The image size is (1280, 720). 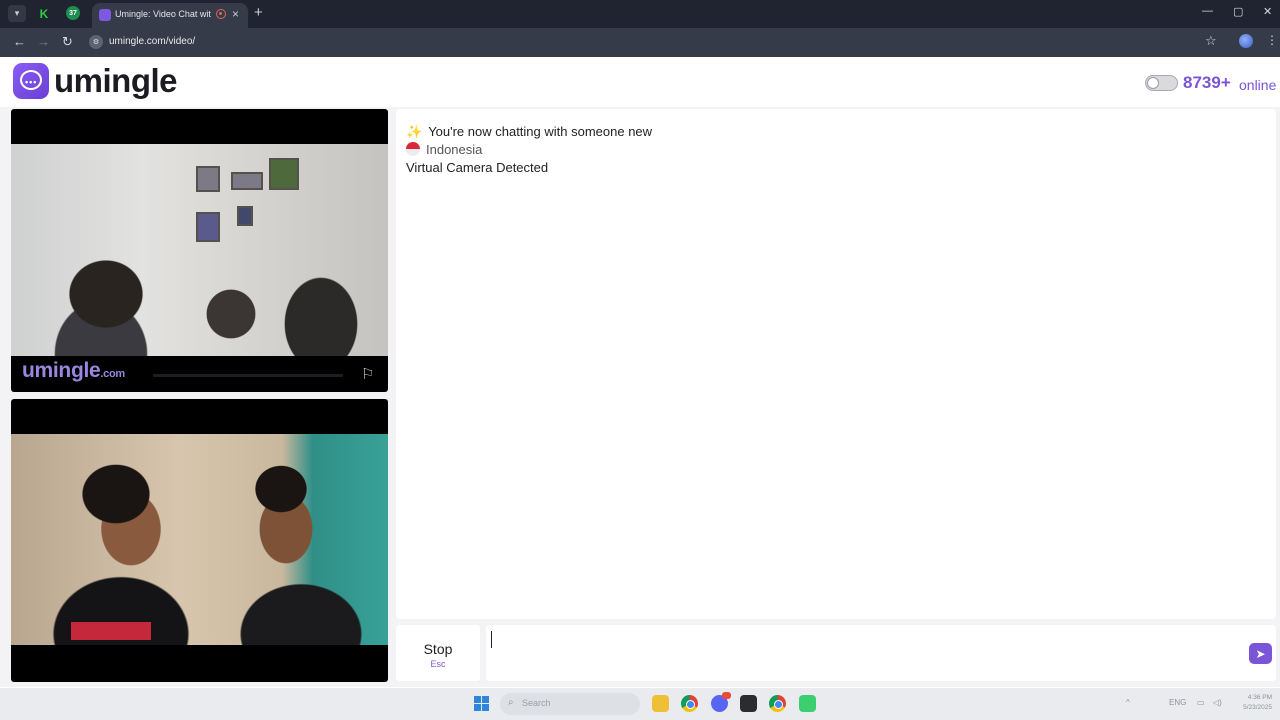 I want to click on chat-message-warning: Virtual Camera Detected, so click(x=477, y=167).